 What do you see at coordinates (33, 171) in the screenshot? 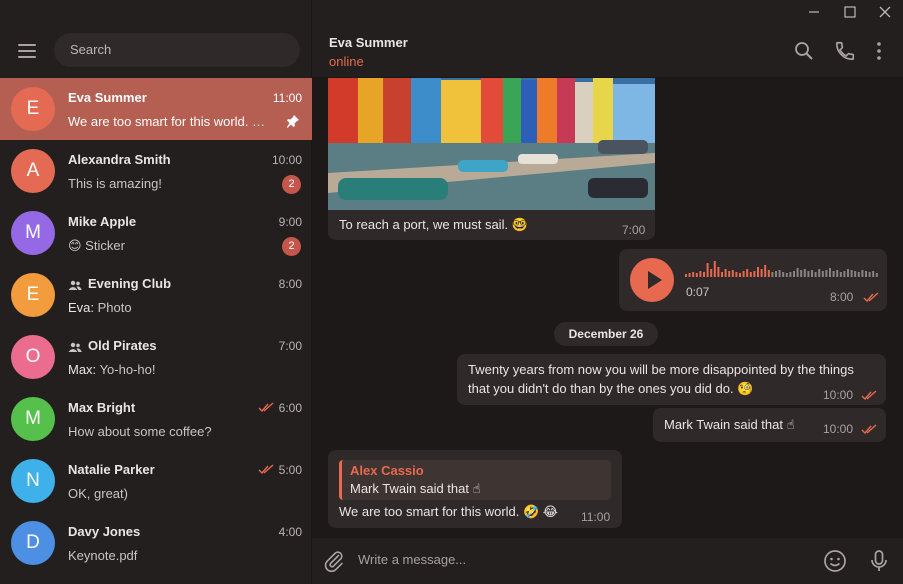
I see `avatar: A` at bounding box center [33, 171].